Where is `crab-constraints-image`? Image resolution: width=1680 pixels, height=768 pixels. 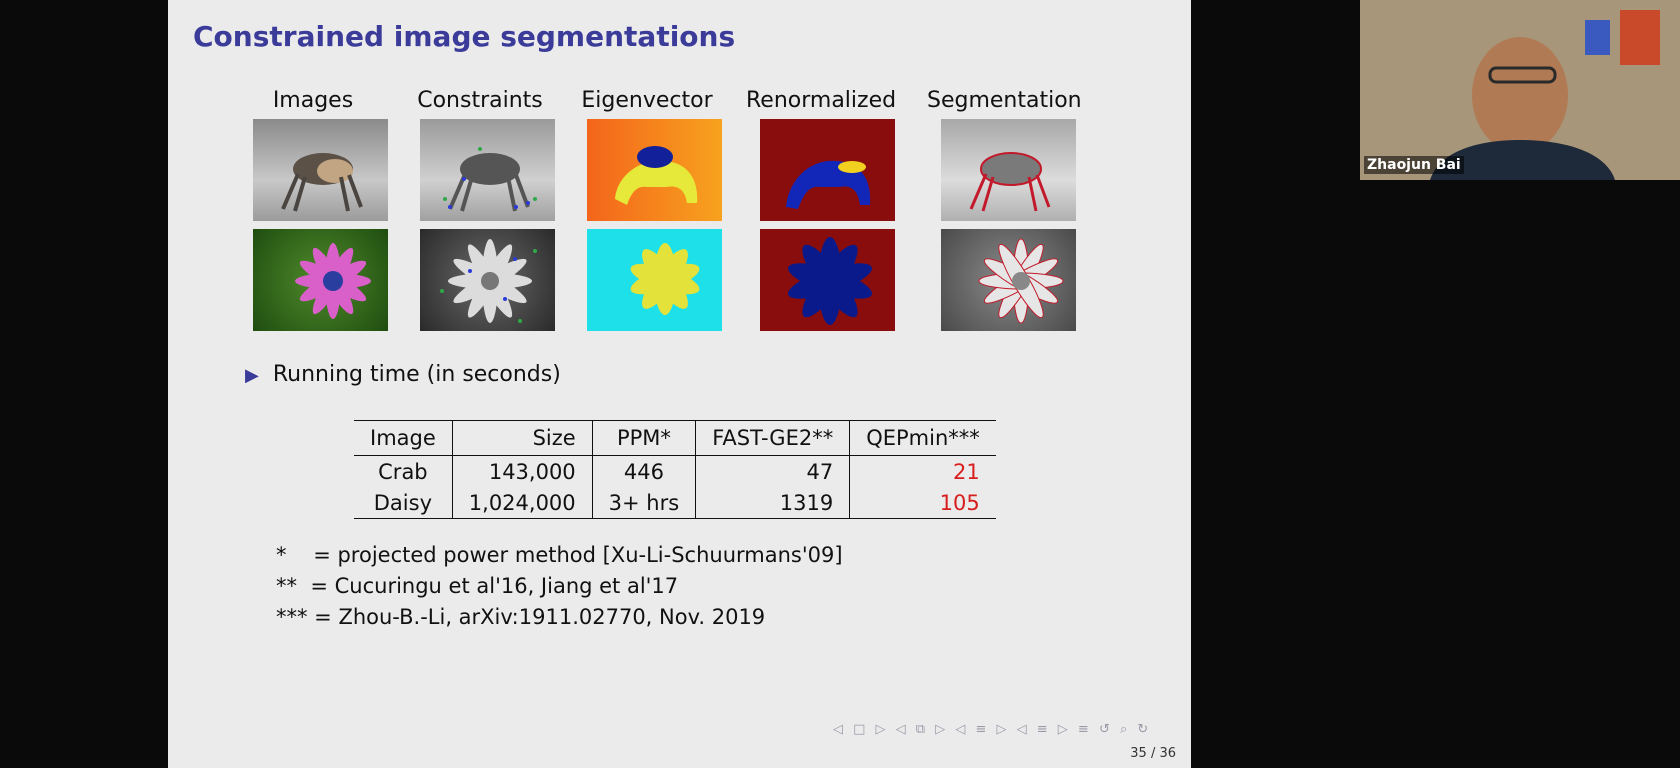 crab-constraints-image is located at coordinates (487, 170).